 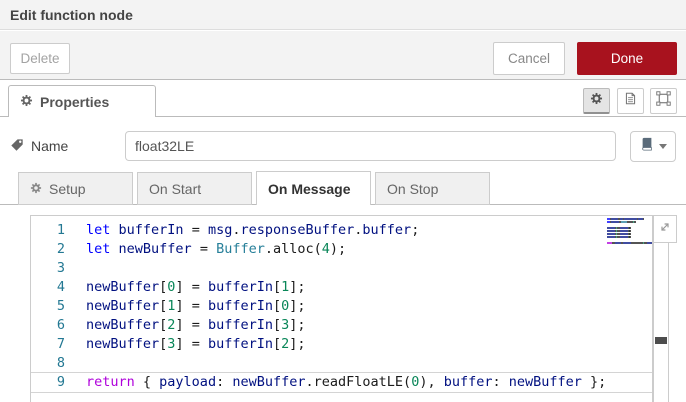 I want to click on tab-on-start: On Start, so click(x=194, y=188).